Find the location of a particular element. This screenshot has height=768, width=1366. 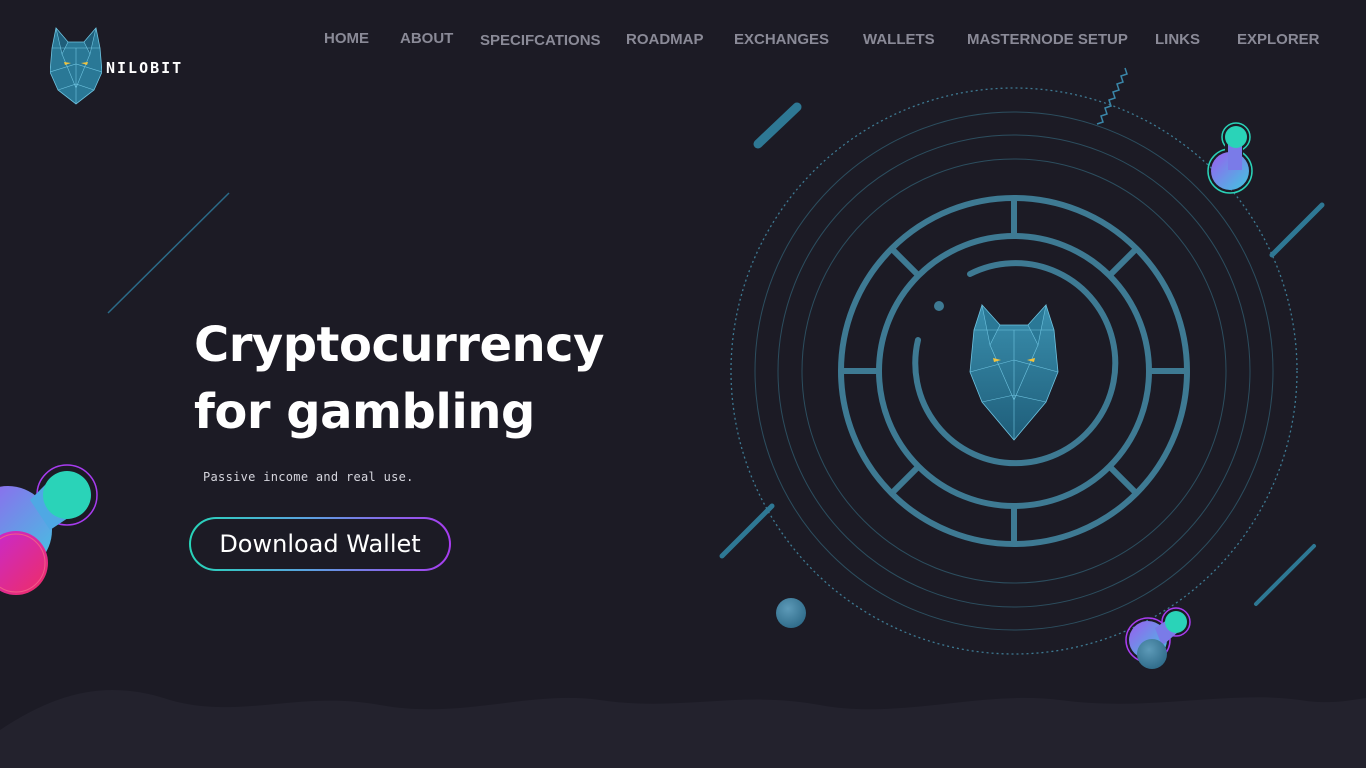

nav-item-masternode-setup: MASTERNODE SETUP is located at coordinates (1047, 39).